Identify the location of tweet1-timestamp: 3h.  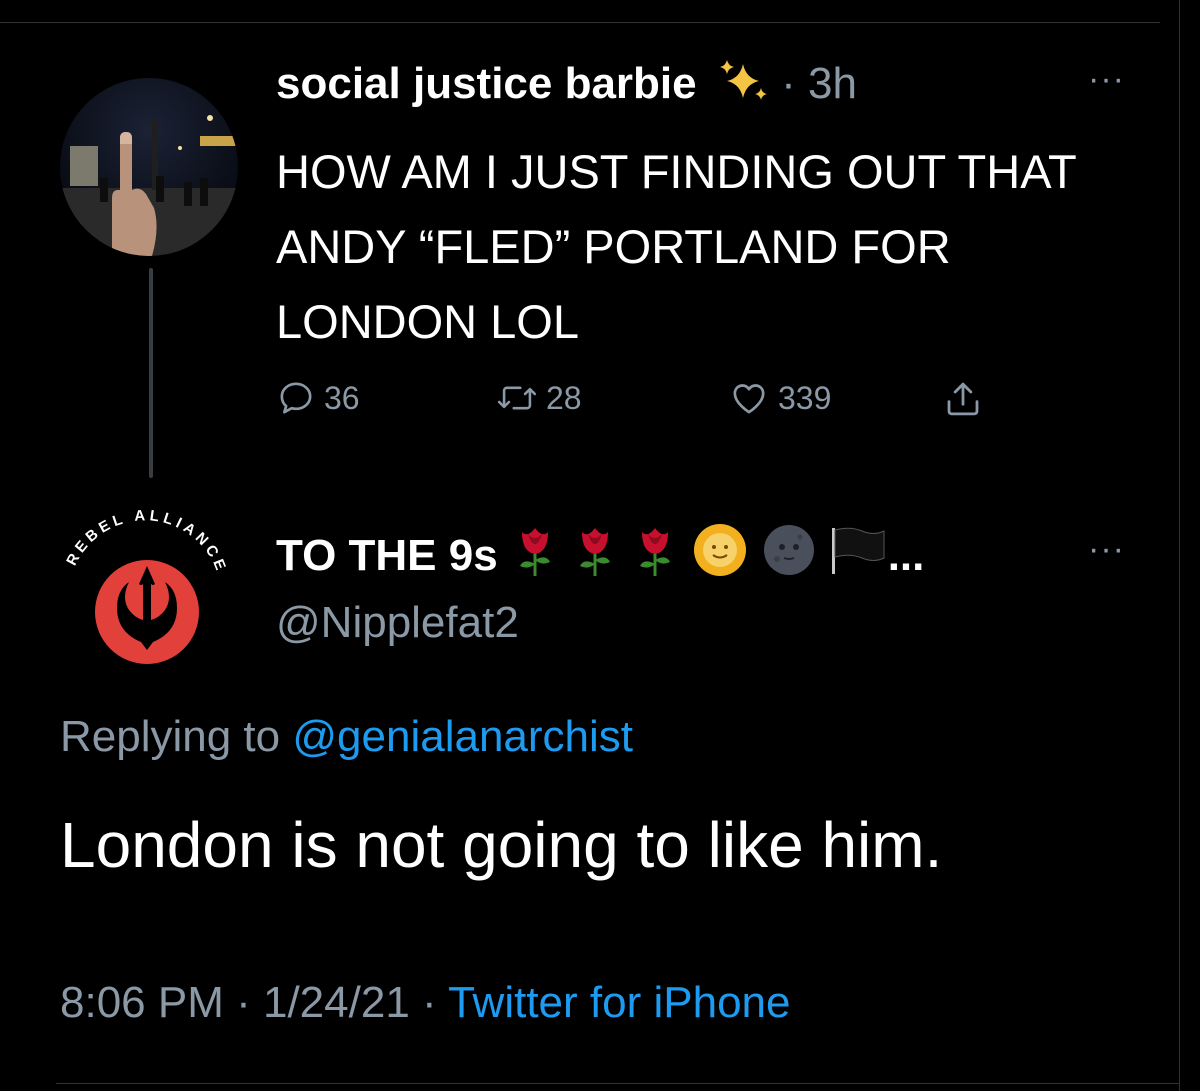
(832, 83).